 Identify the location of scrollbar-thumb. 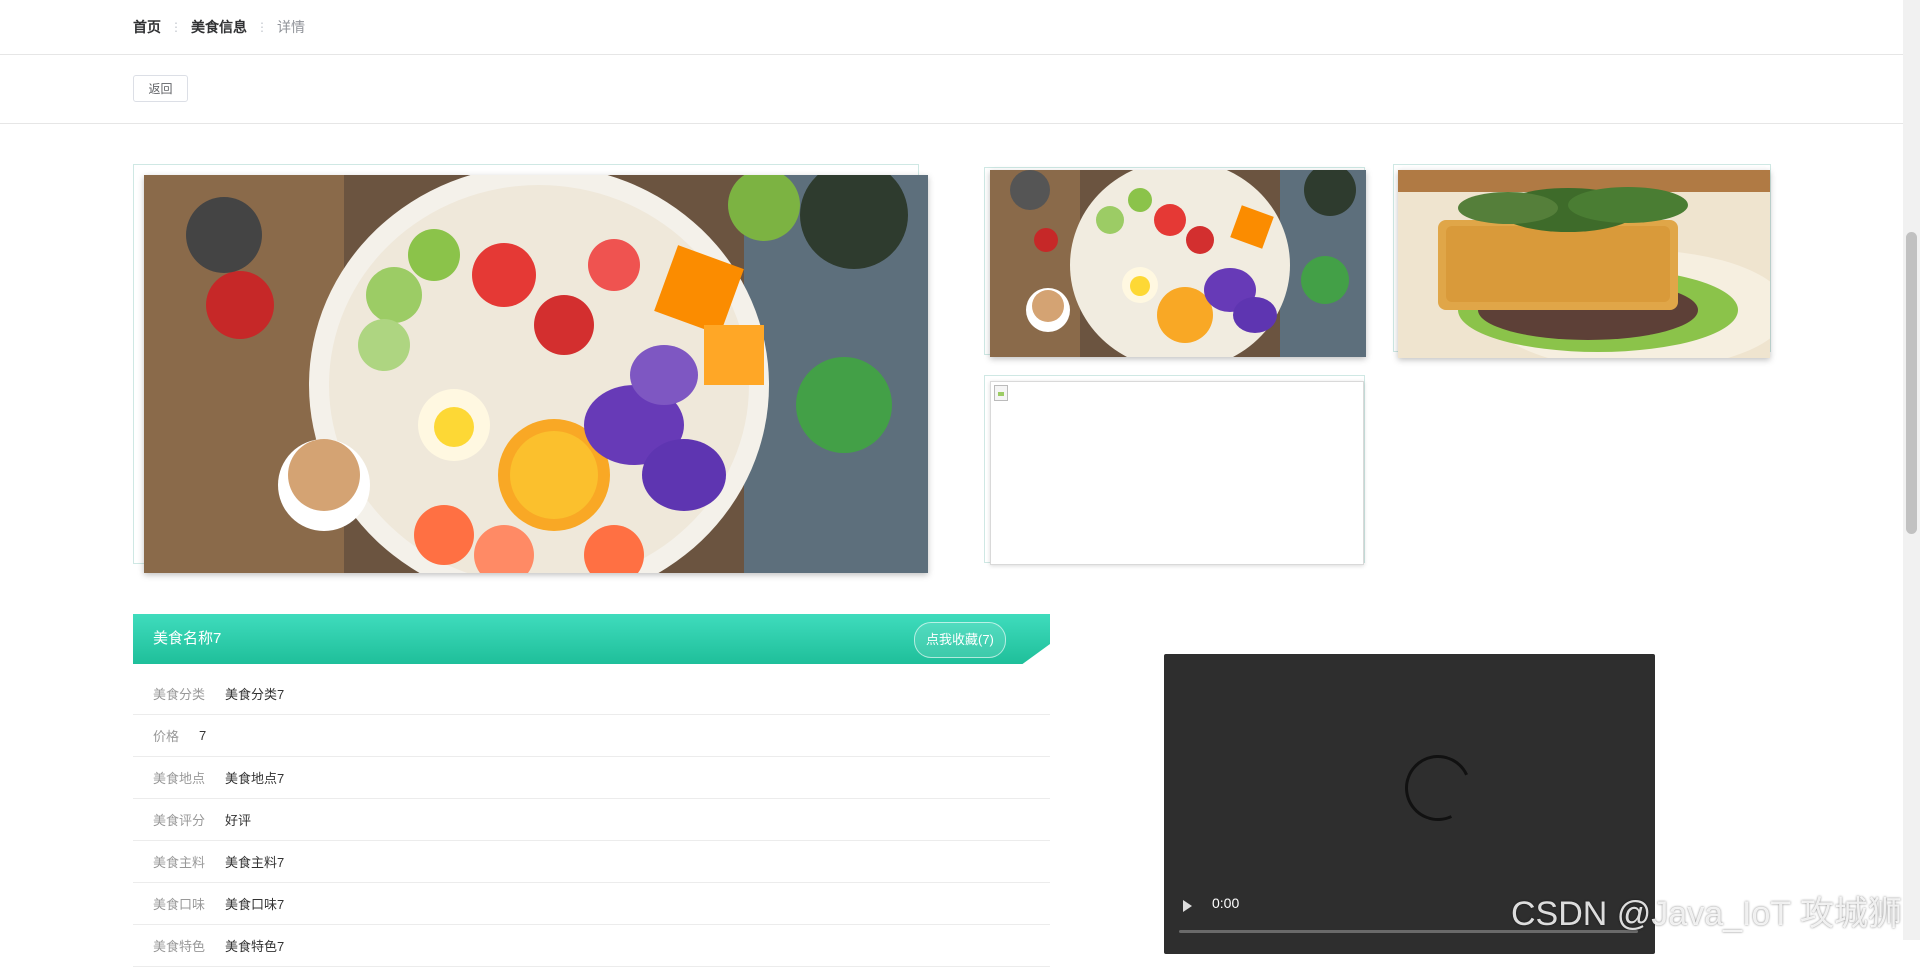
(1911, 383).